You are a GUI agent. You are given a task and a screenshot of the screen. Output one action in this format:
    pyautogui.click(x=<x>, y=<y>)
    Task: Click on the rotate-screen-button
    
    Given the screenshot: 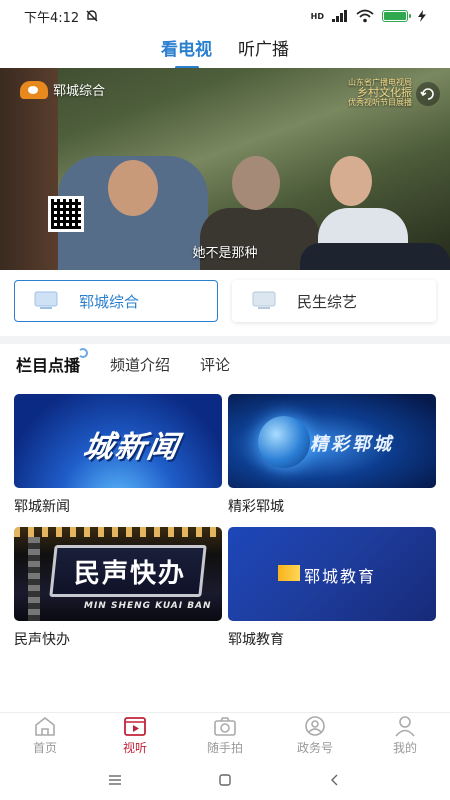 What is the action you would take?
    pyautogui.click(x=428, y=94)
    